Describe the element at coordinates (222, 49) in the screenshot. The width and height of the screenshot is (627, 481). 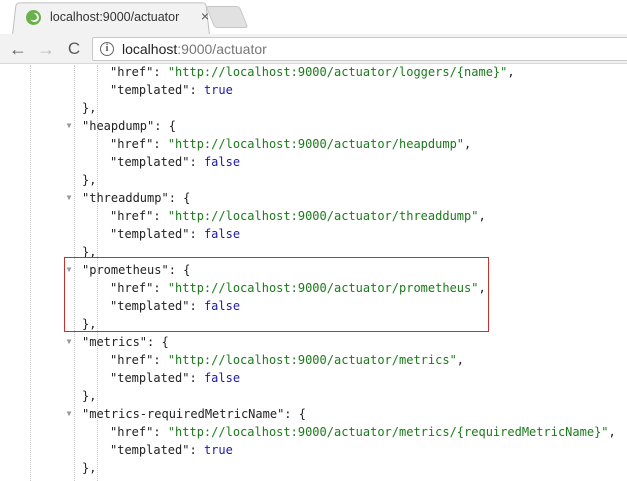
I see `url-path: :9000/actuator` at that location.